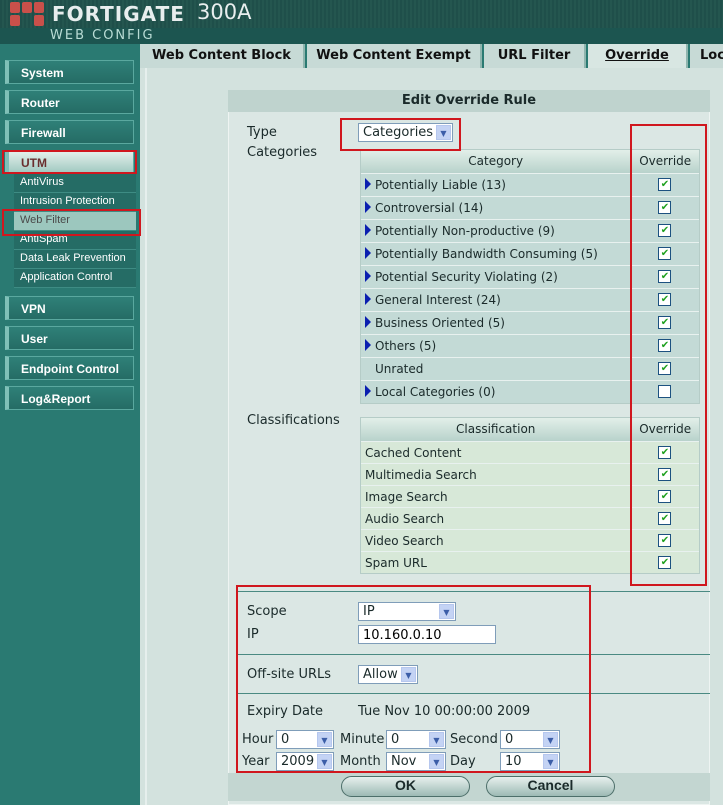 This screenshot has height=805, width=723. What do you see at coordinates (102, 35) in the screenshot?
I see `web-config-subtitle: WEB CONFIG` at bounding box center [102, 35].